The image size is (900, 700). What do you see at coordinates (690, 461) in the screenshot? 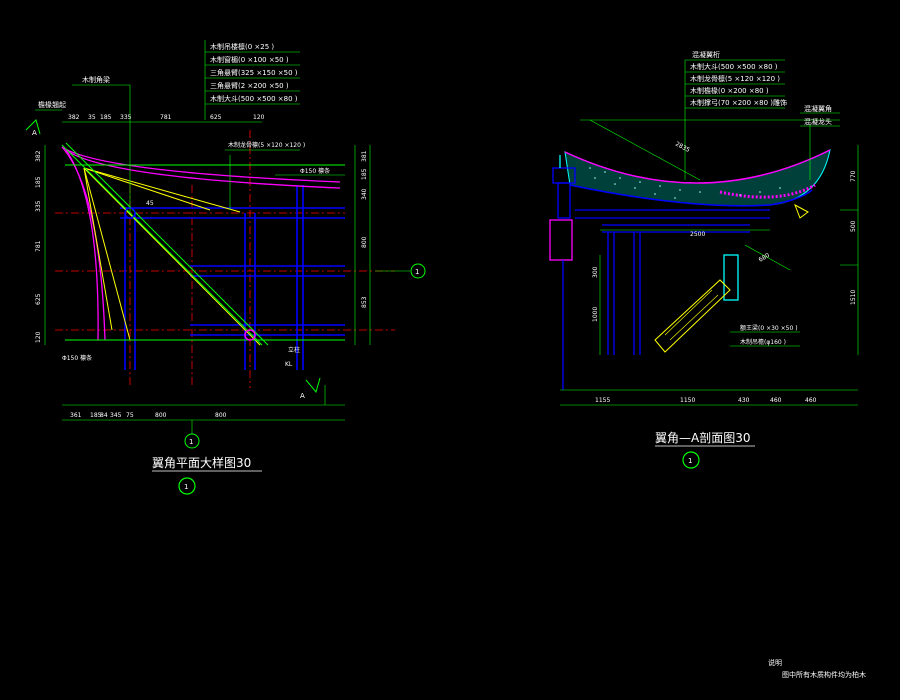
I see `section-title-marker-label: 1` at bounding box center [690, 461].